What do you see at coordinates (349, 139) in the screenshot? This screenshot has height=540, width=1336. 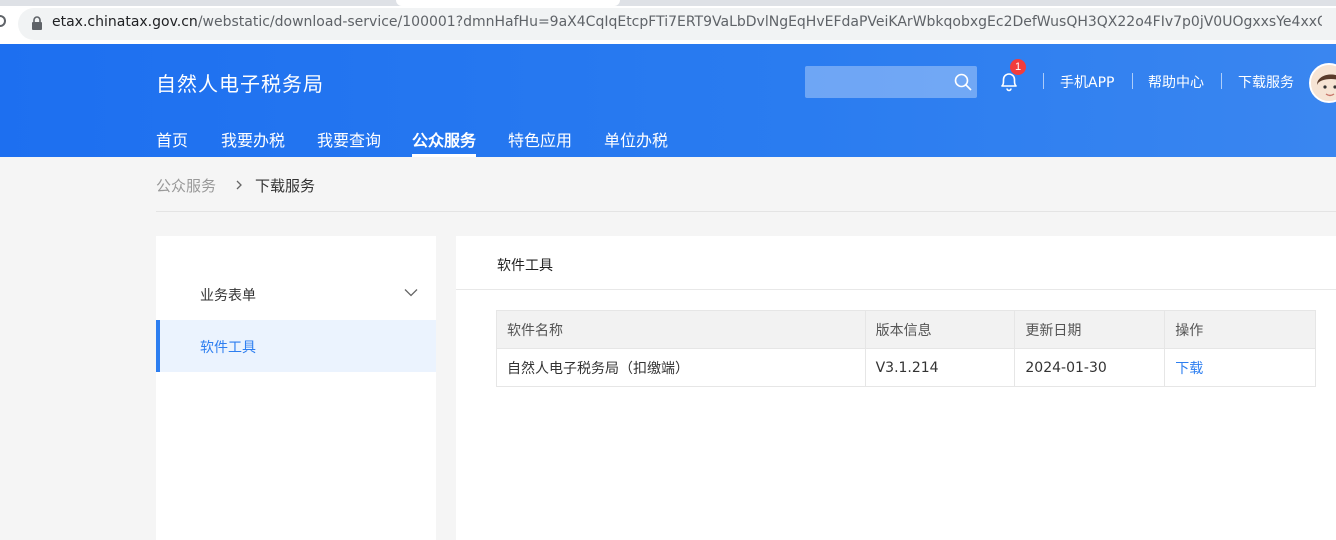 I see `nav-query: 我要查询` at bounding box center [349, 139].